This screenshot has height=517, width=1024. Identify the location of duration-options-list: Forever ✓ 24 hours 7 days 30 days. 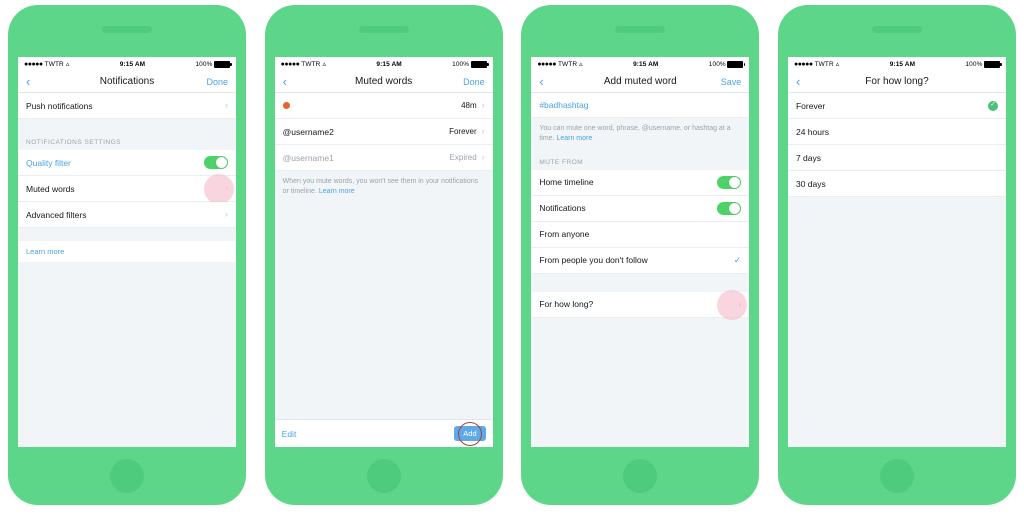
(896, 270).